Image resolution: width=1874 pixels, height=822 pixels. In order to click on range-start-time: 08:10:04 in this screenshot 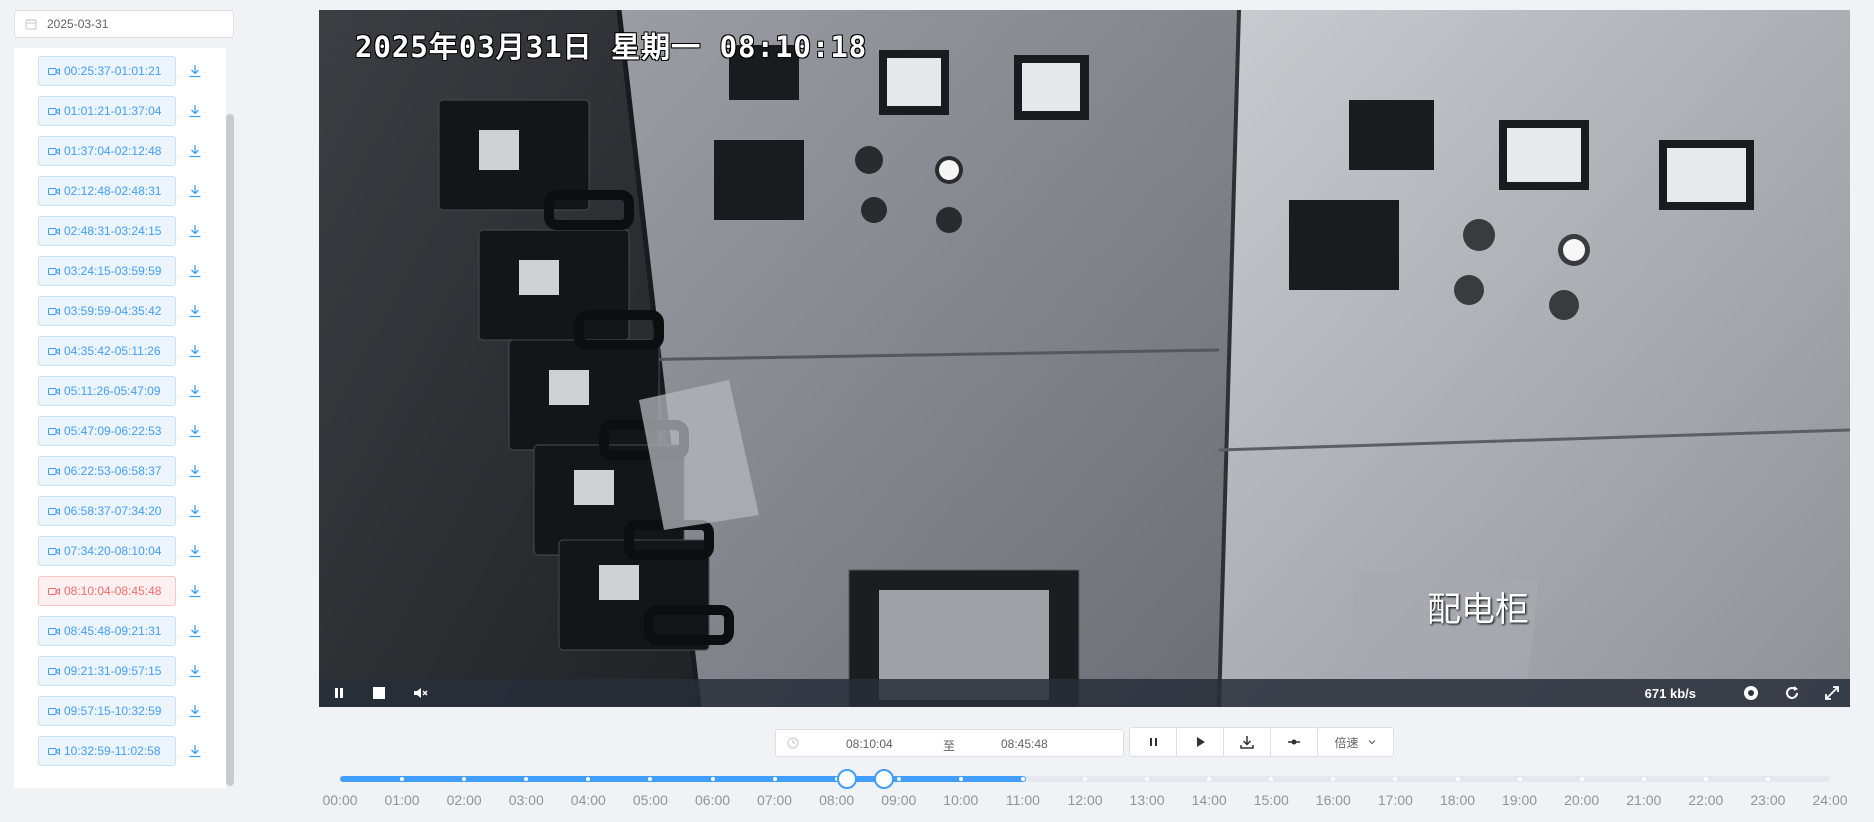, I will do `click(869, 744)`.